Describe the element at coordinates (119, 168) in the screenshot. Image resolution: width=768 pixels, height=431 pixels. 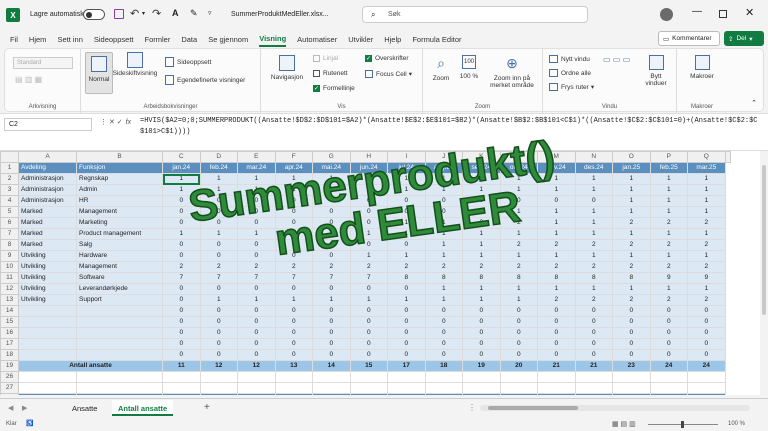
I see `cell-funksjon-header: Funksjon` at that location.